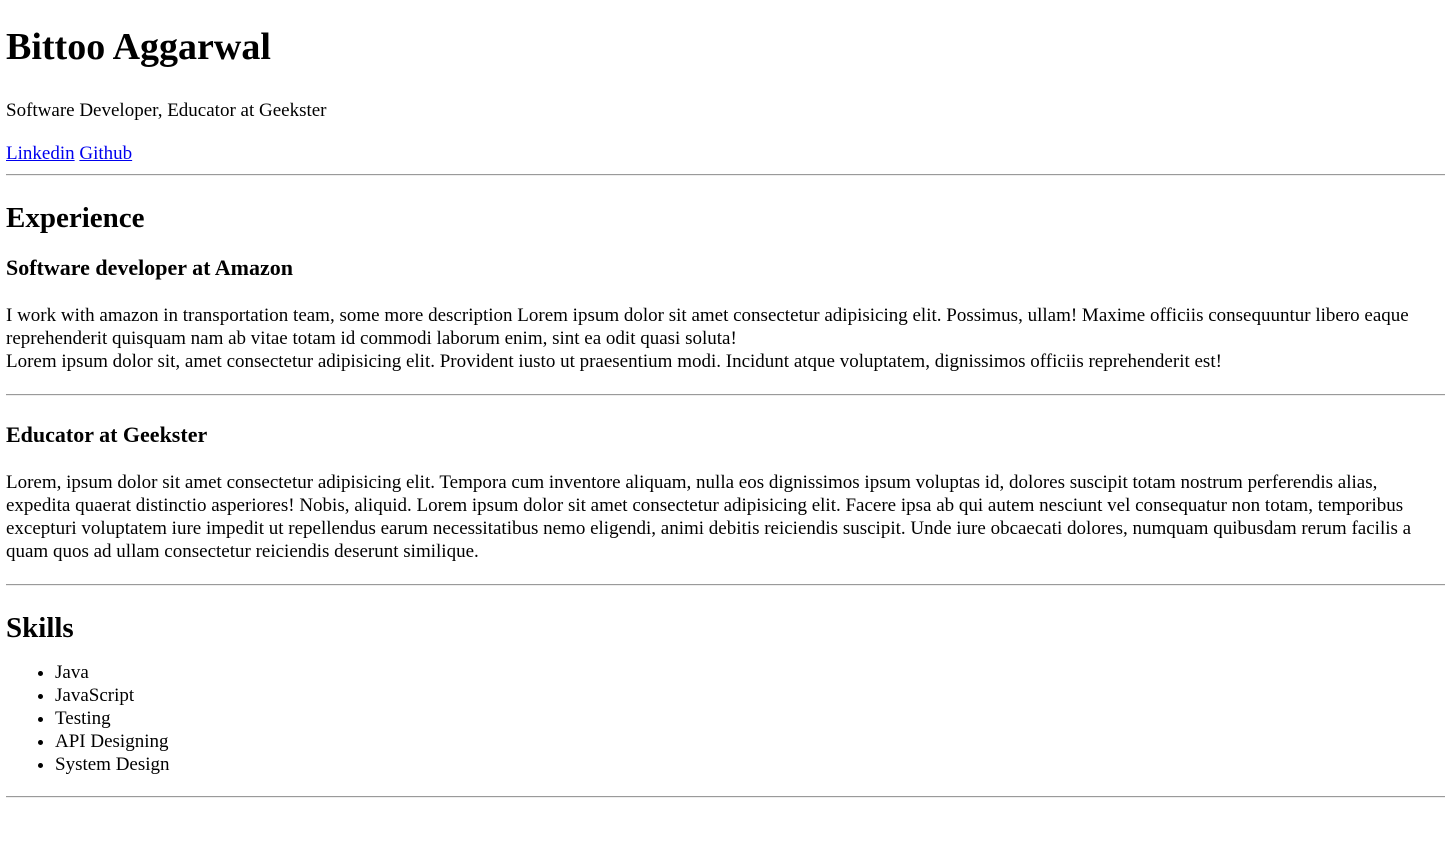 Image resolution: width=1451 pixels, height=841 pixels. I want to click on profile-name: Bittoo Aggarwal, so click(138, 47).